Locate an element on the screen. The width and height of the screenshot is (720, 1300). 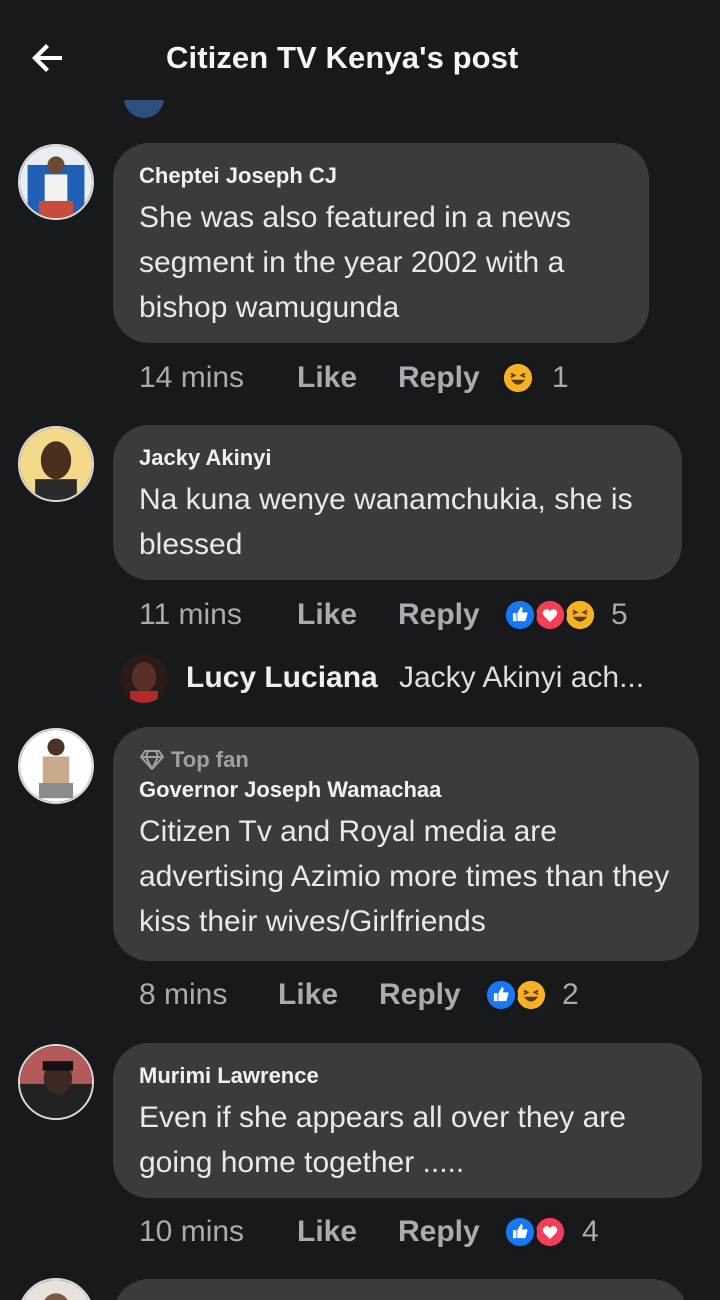
avatar-next-comment is located at coordinates (56, 1289).